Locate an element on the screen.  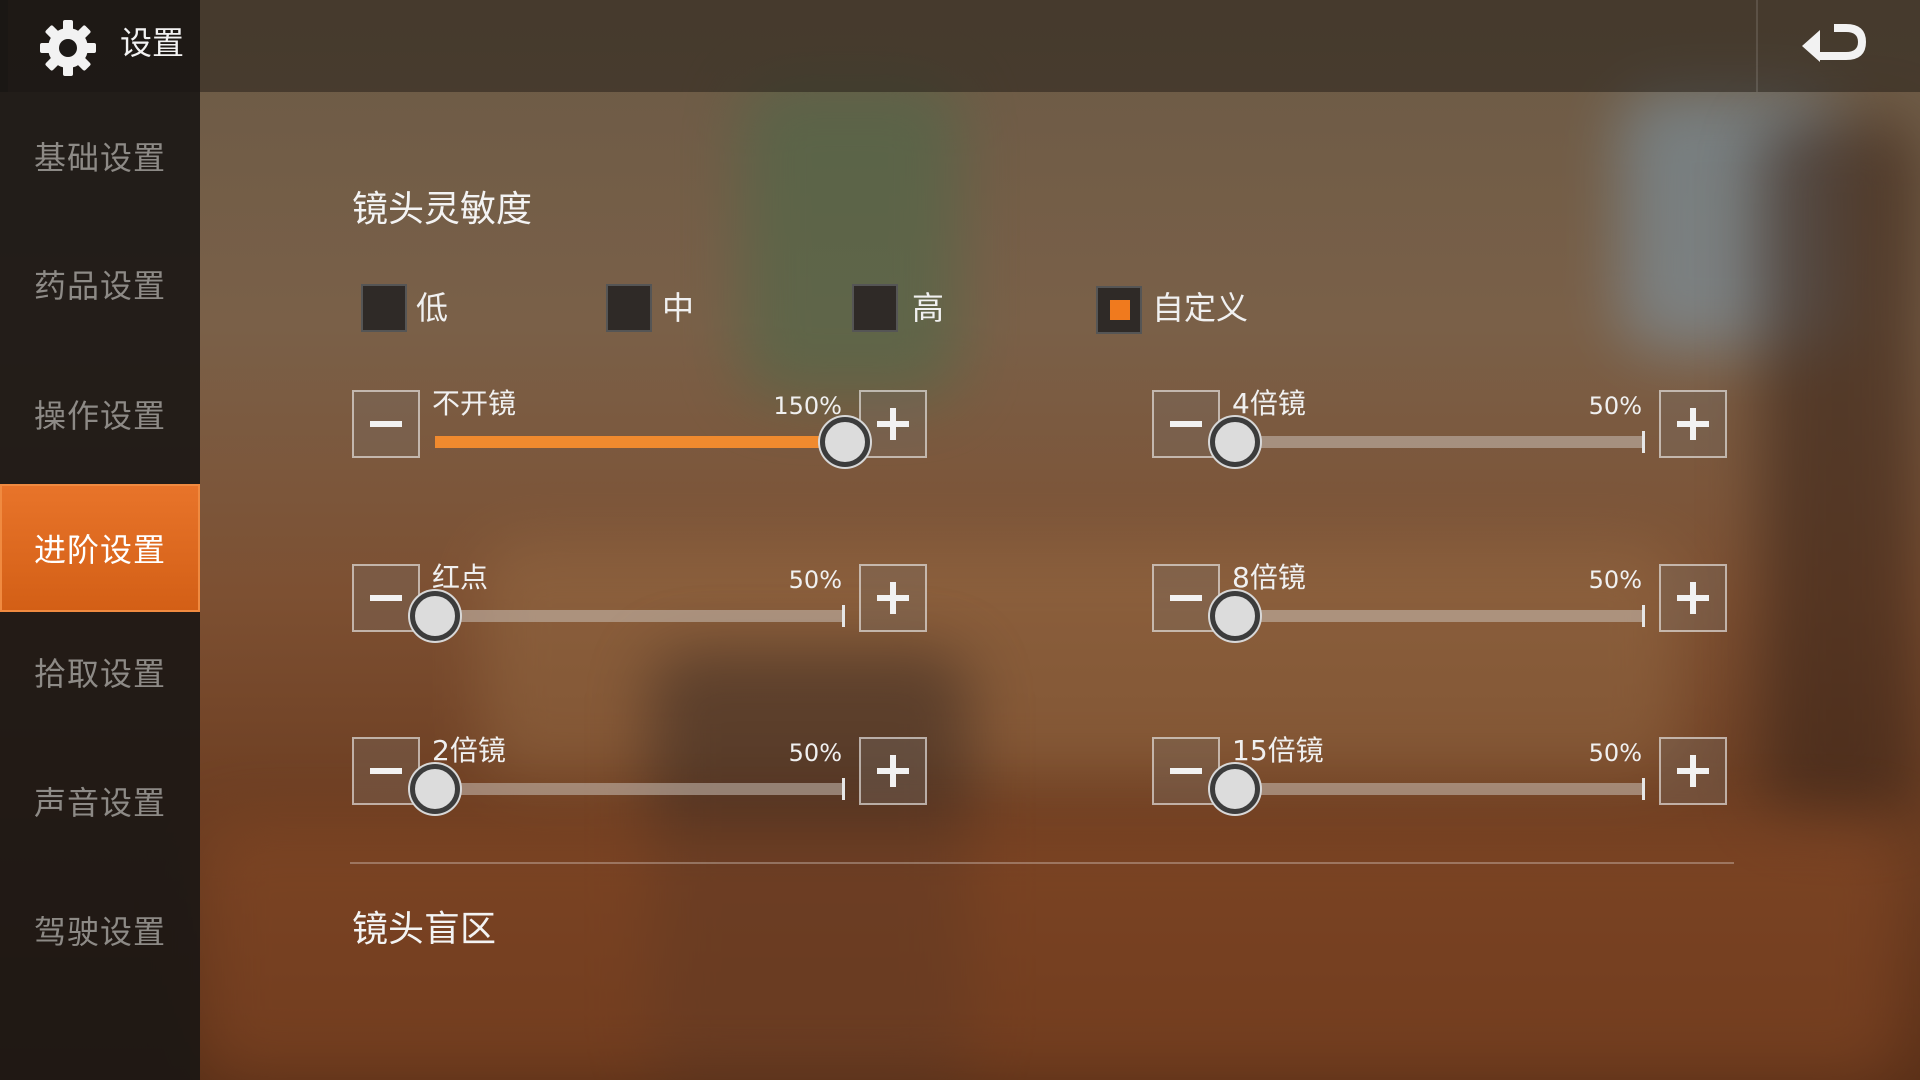
15x-scope-slider-knob is located at coordinates (1235, 789).